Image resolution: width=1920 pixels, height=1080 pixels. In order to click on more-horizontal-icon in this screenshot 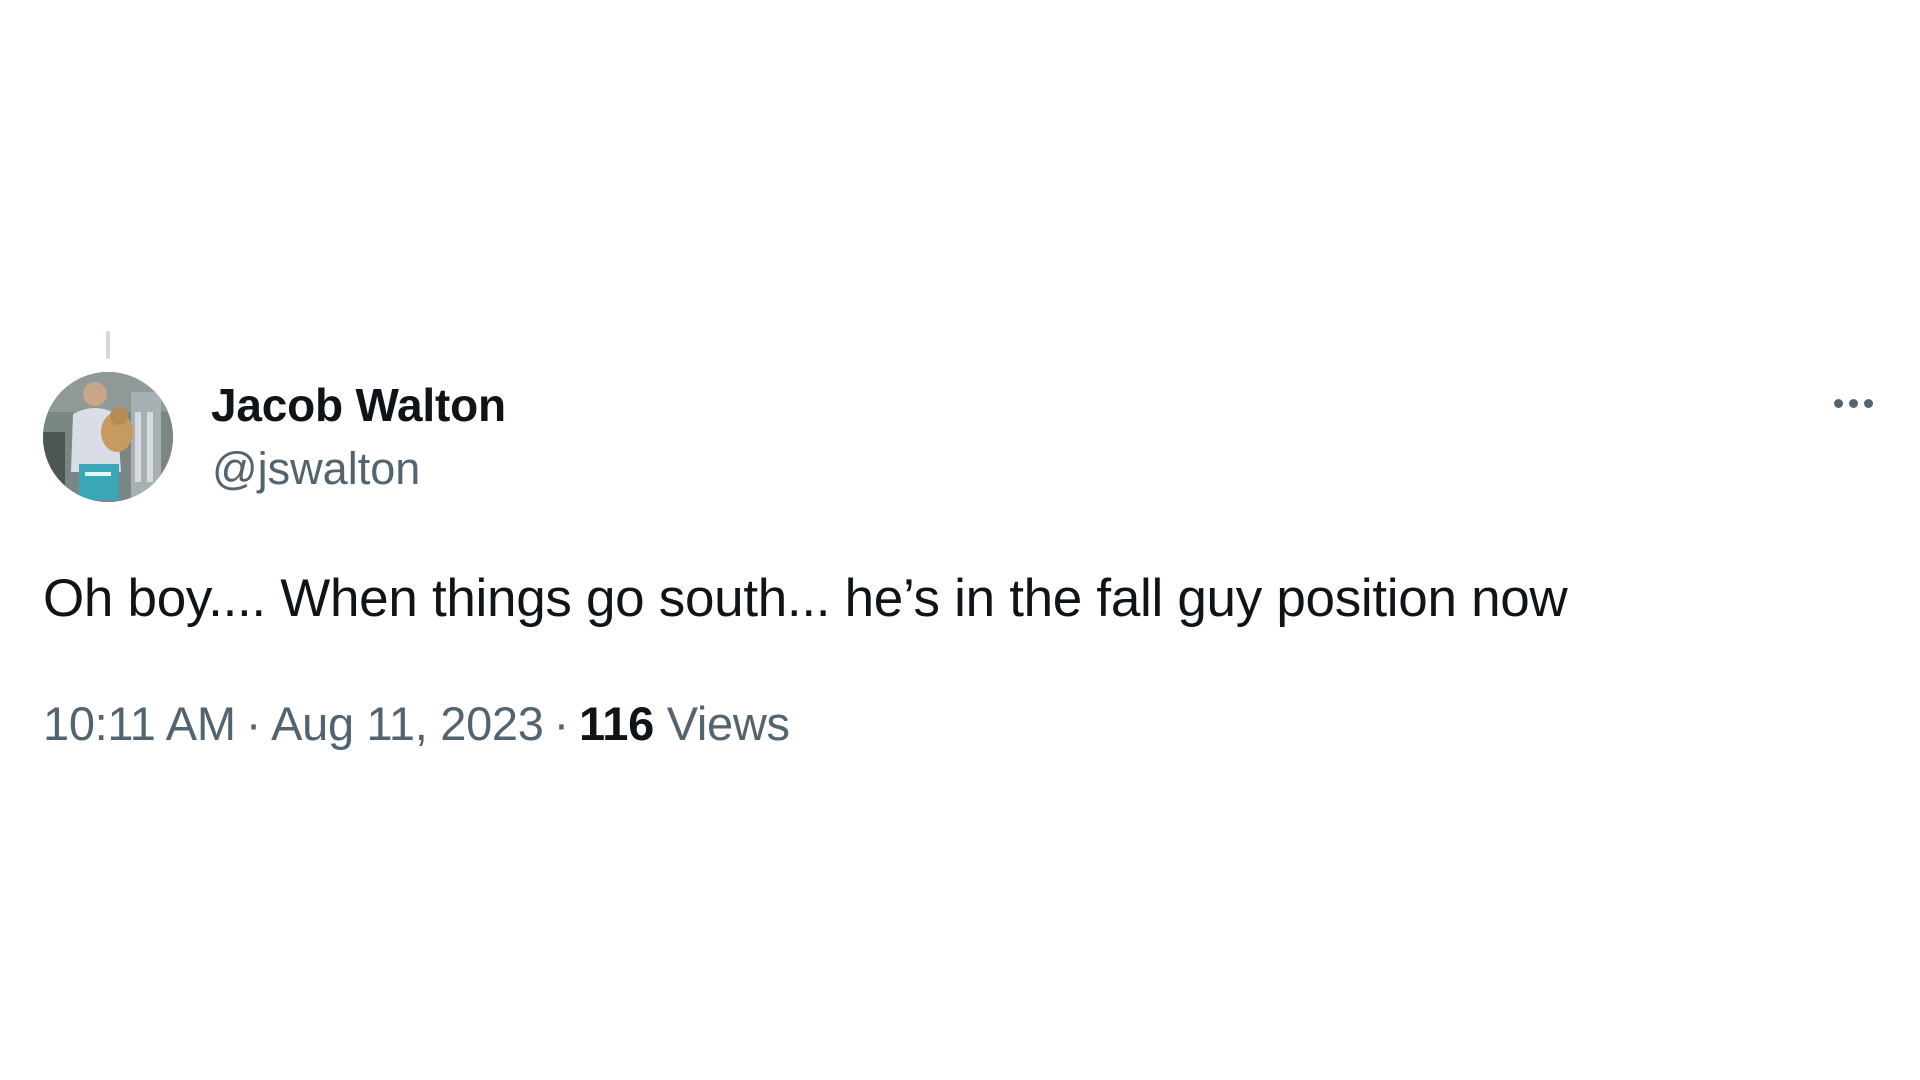, I will do `click(1853, 403)`.